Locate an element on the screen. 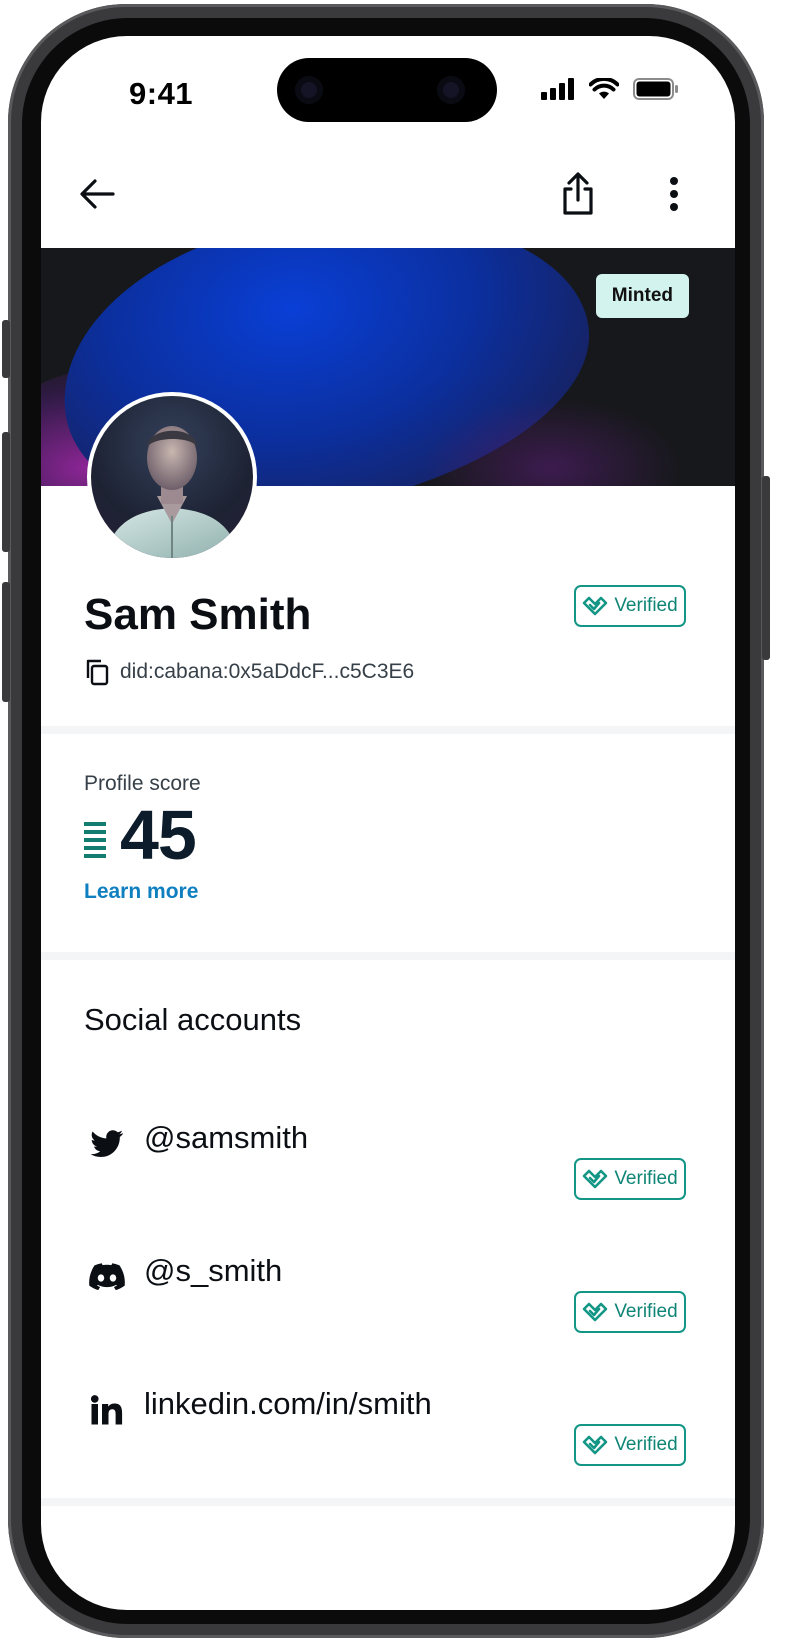 Image resolution: width=809 pixels, height=1644 pixels. status-icons is located at coordinates (610, 89).